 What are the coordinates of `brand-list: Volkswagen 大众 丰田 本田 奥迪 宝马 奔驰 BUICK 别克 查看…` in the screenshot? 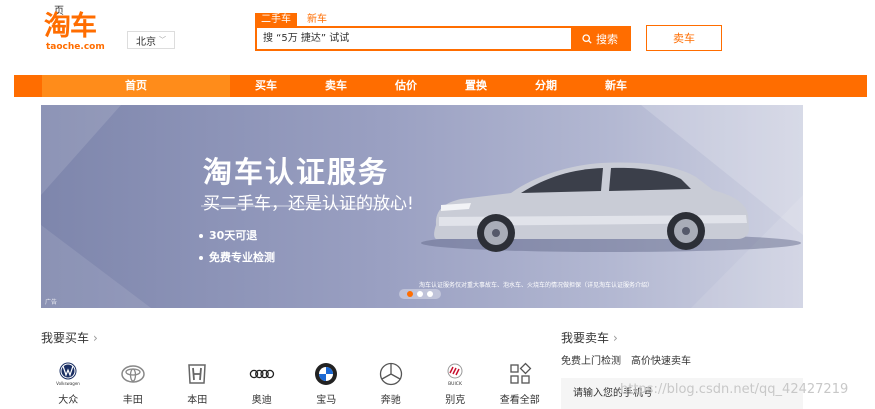 It's located at (294, 383).